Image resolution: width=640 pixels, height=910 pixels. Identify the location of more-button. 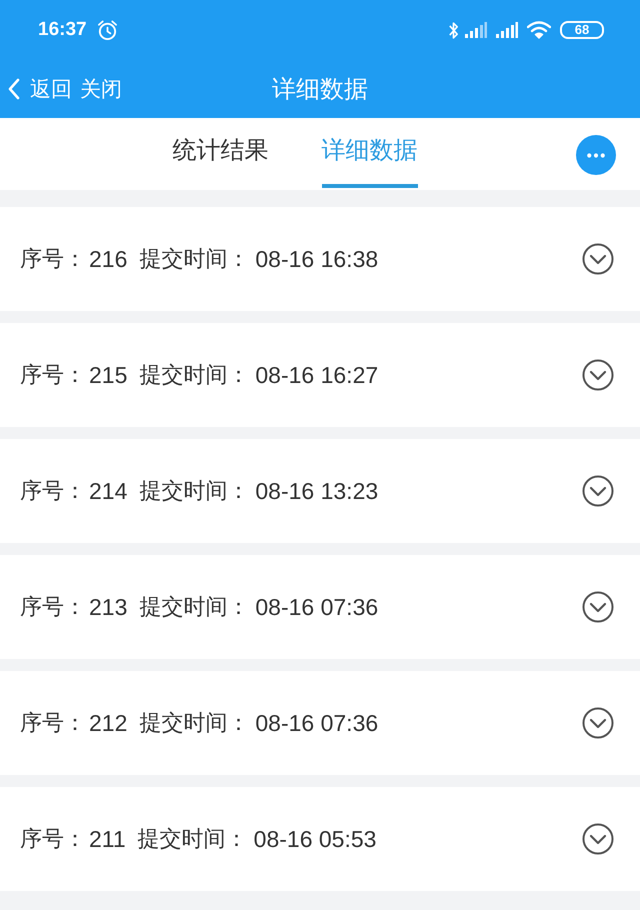
(596, 155).